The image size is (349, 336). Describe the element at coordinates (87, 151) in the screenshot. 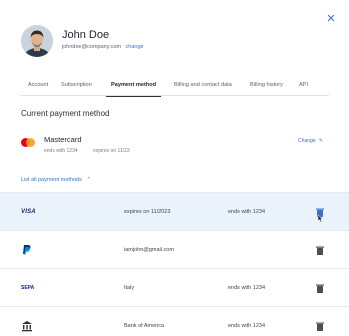

I see `card-detail: ends with 1234 expires on 11/23` at that location.